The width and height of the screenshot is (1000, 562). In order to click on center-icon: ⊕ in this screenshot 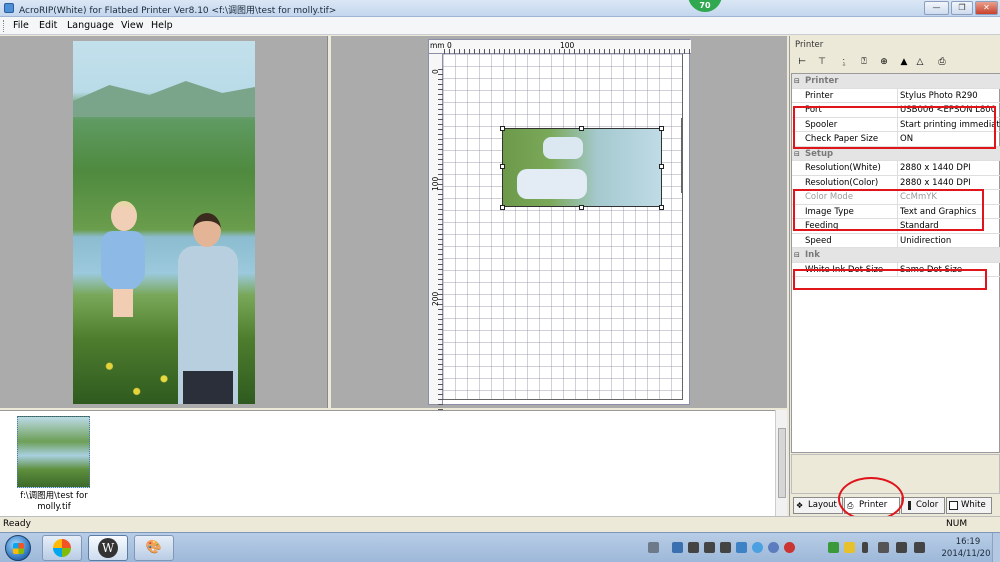, I will do `click(884, 62)`.